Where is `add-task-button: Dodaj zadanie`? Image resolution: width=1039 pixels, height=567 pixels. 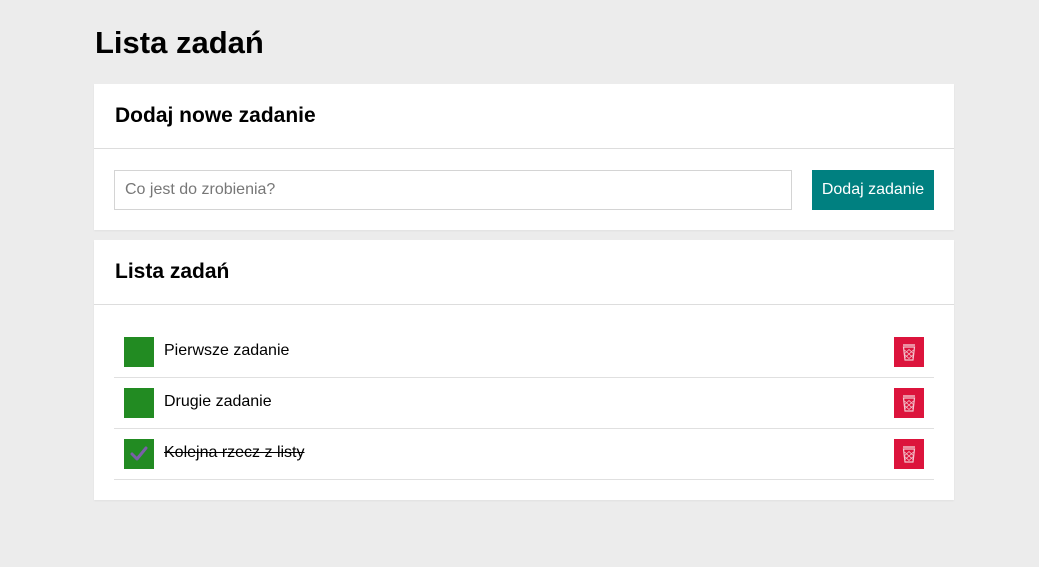
add-task-button: Dodaj zadanie is located at coordinates (873, 190).